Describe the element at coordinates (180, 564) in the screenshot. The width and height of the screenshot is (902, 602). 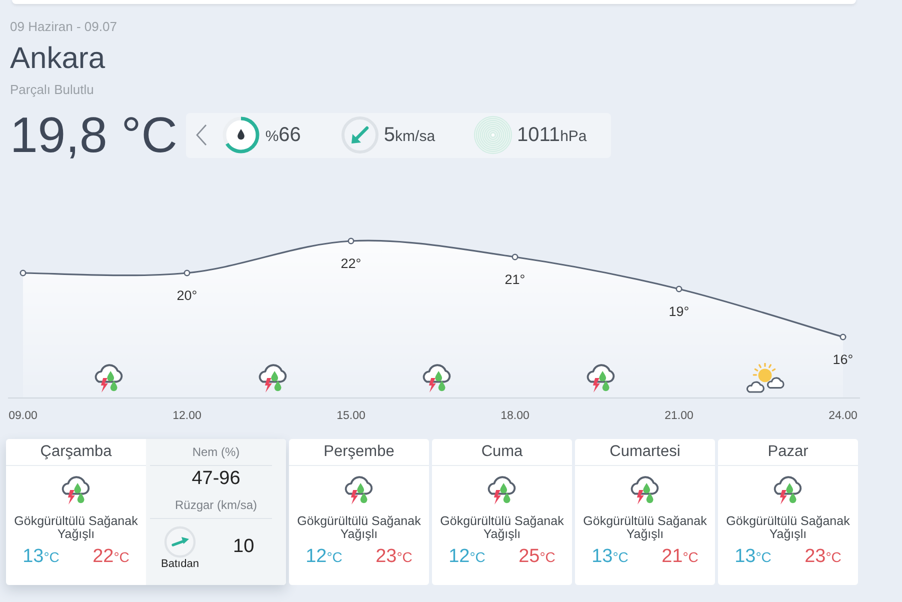
I see `wind-direction: Batıdan` at that location.